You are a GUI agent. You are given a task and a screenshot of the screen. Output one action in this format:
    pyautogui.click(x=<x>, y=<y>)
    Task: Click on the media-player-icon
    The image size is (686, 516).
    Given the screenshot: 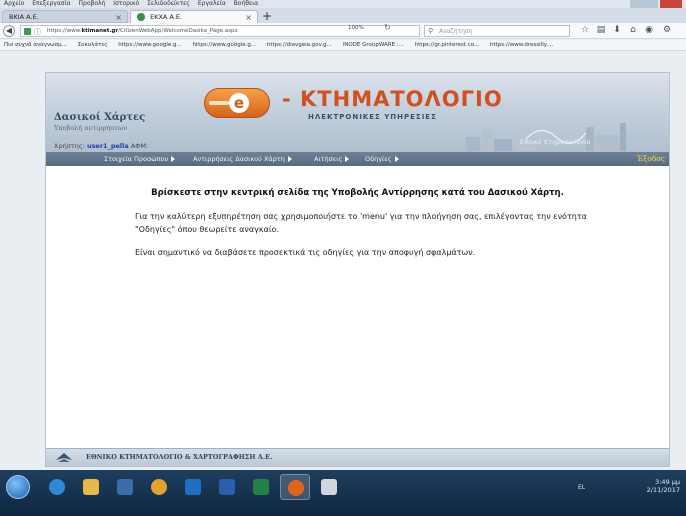 What is the action you would take?
    pyautogui.click(x=125, y=487)
    